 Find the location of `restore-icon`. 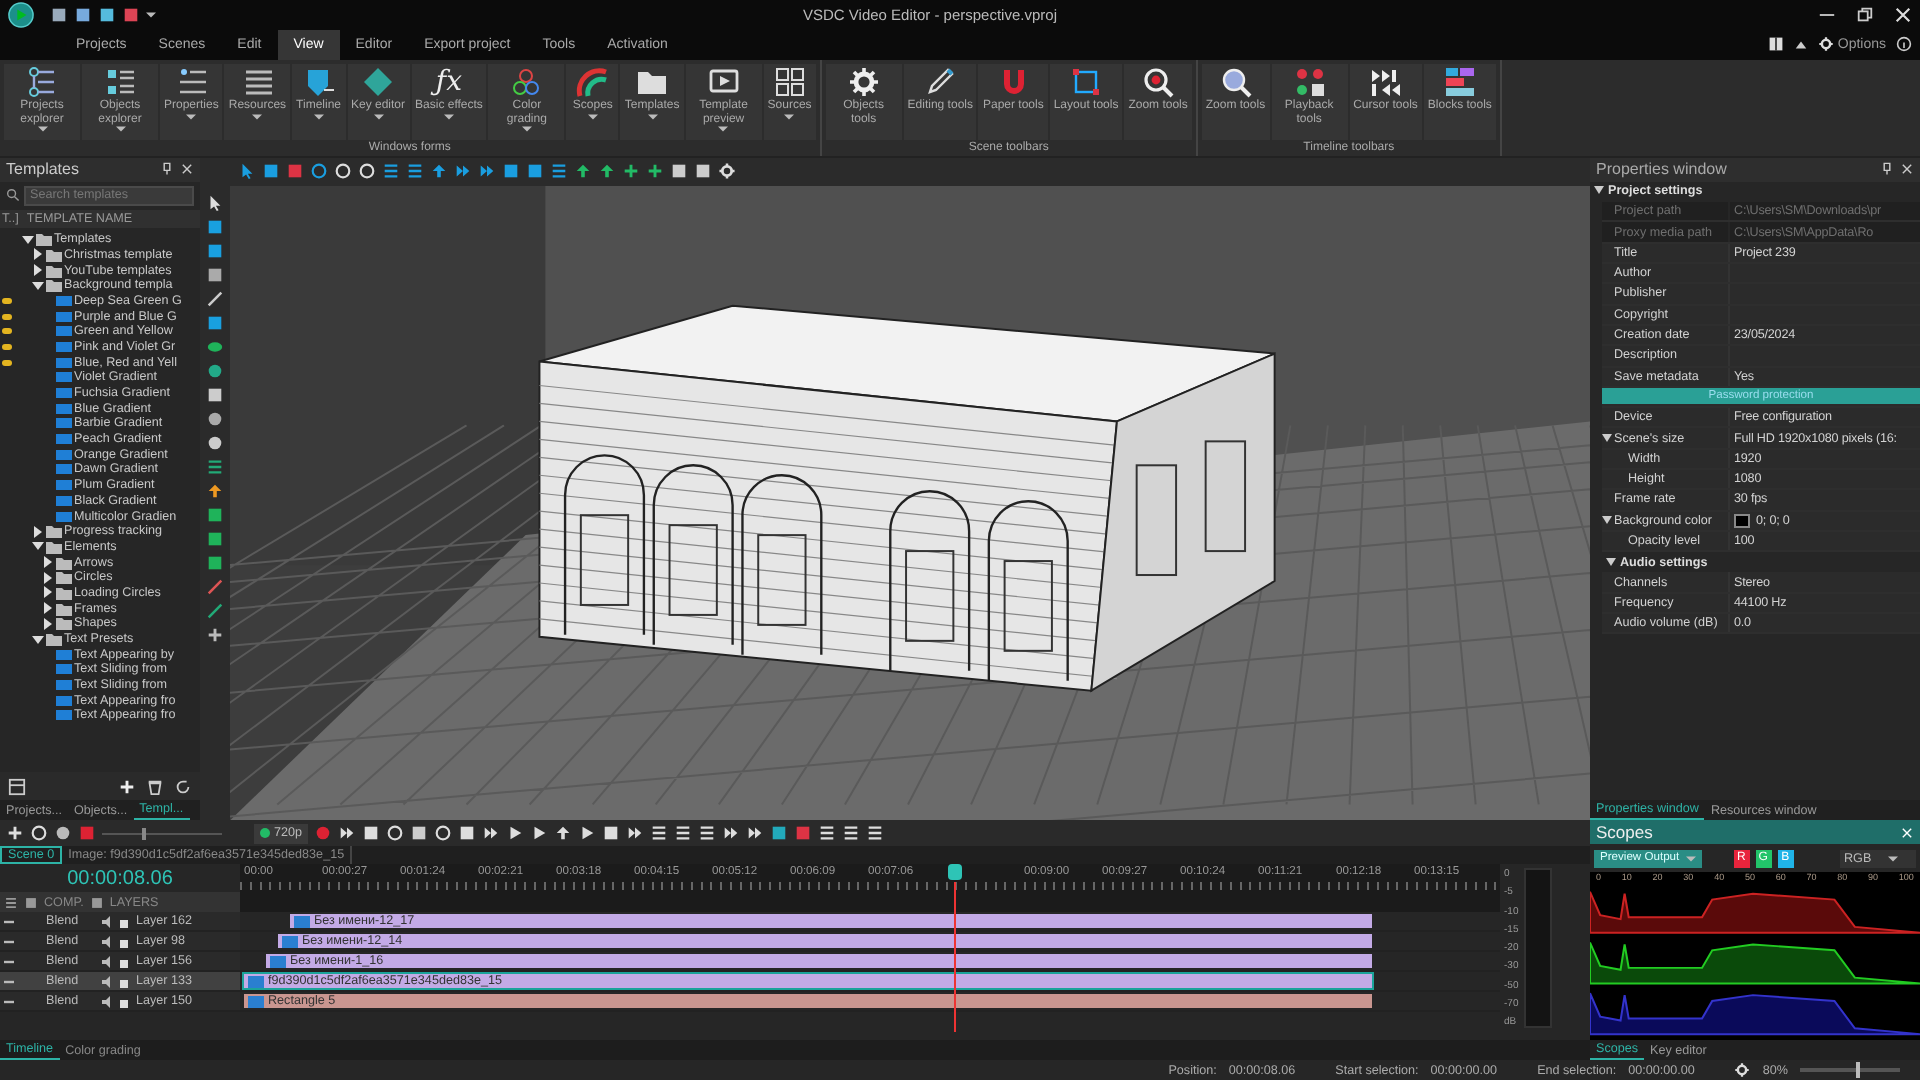

restore-icon is located at coordinates (1865, 14).